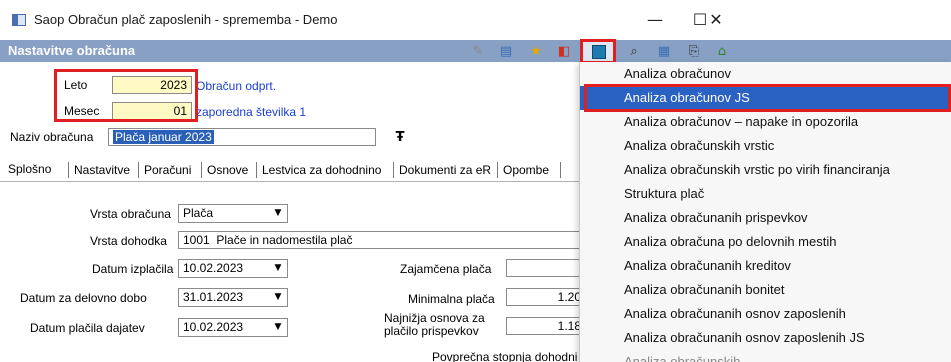 Image resolution: width=951 pixels, height=362 pixels. Describe the element at coordinates (765, 290) in the screenshot. I see `menu-item-bonitet: Analiza obračunanih bonitet` at that location.